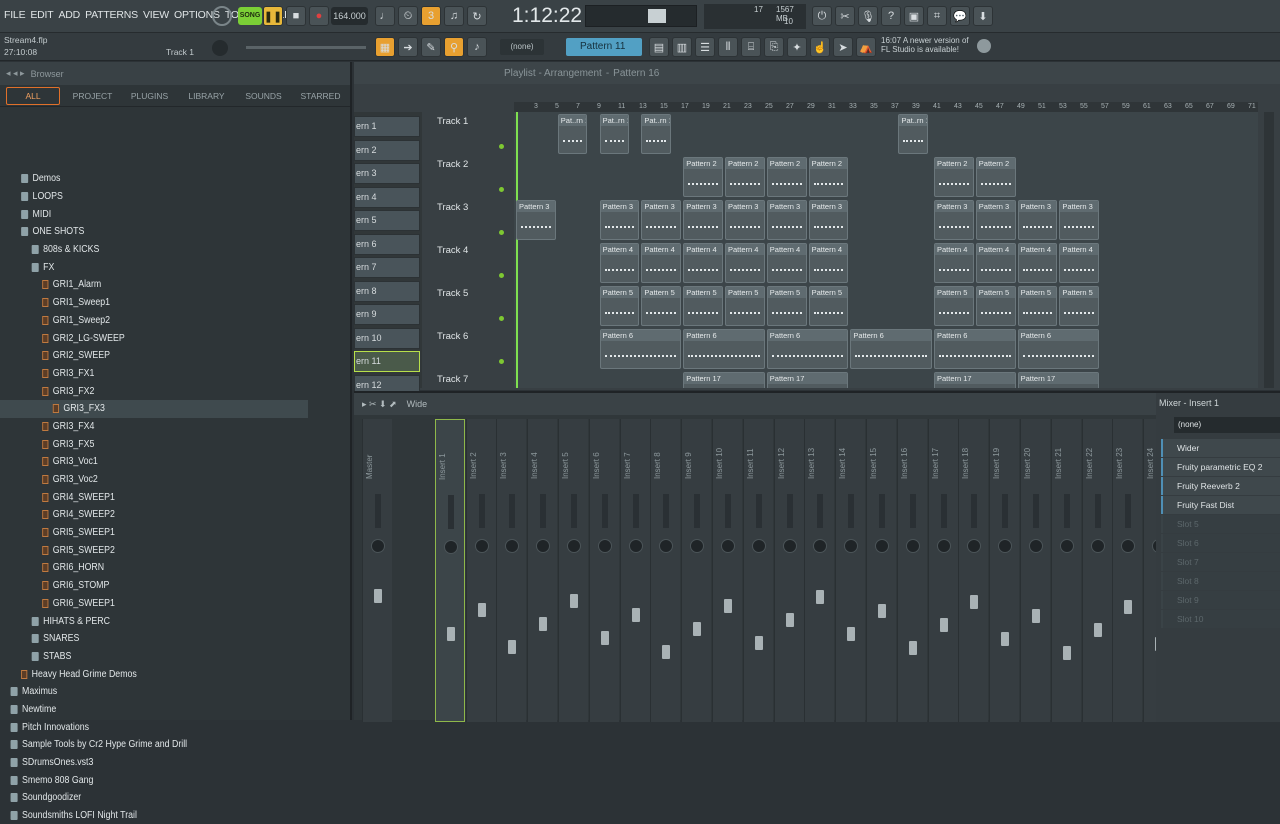  I want to click on pattern-list-item: ern 10, so click(387, 338).